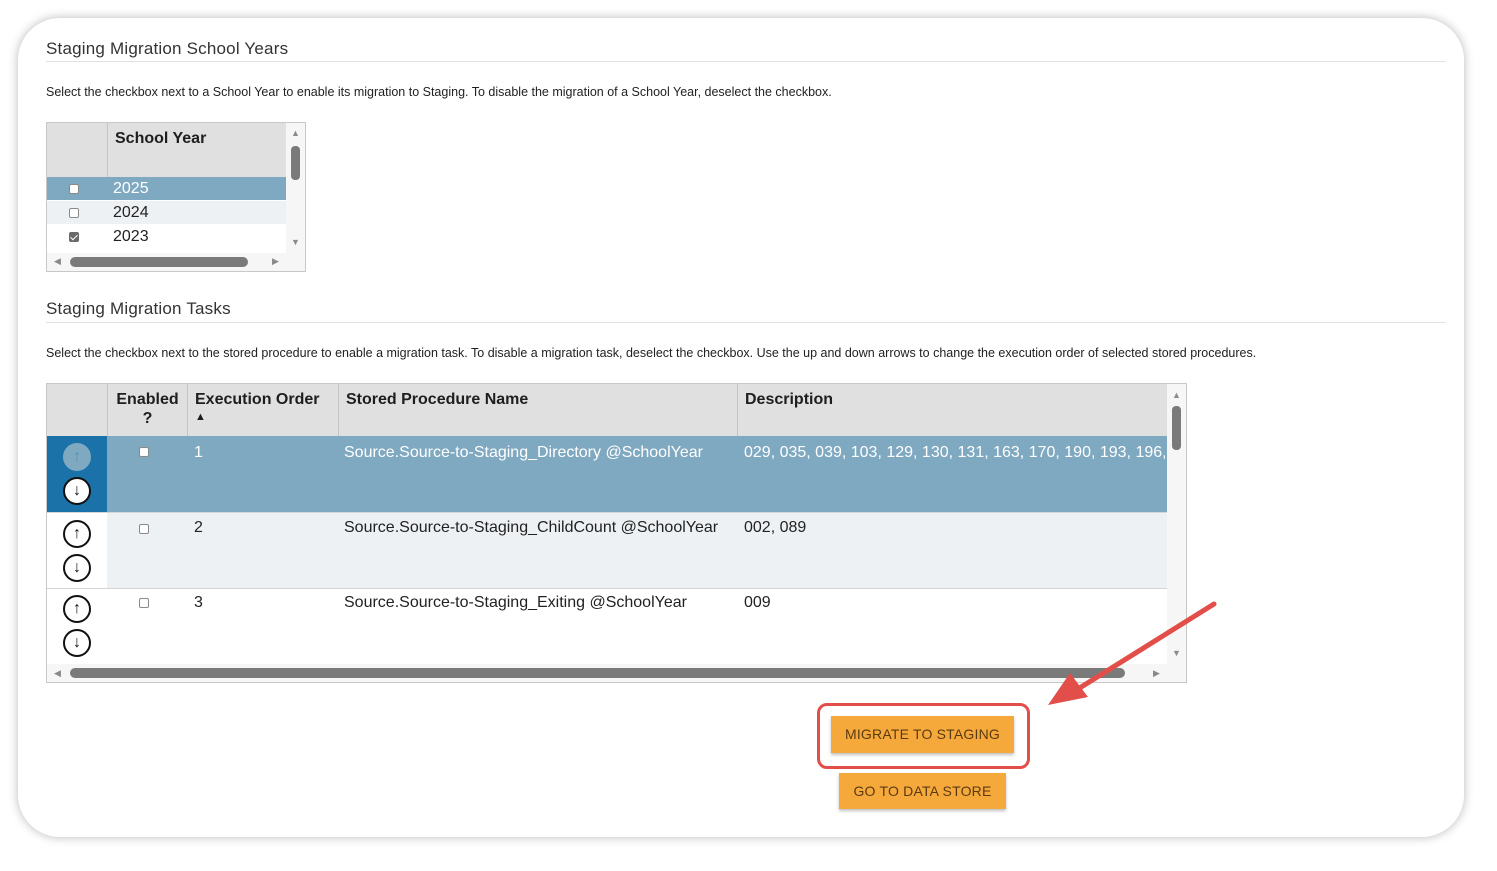 Image resolution: width=1497 pixels, height=871 pixels. I want to click on header-description: Description, so click(952, 410).